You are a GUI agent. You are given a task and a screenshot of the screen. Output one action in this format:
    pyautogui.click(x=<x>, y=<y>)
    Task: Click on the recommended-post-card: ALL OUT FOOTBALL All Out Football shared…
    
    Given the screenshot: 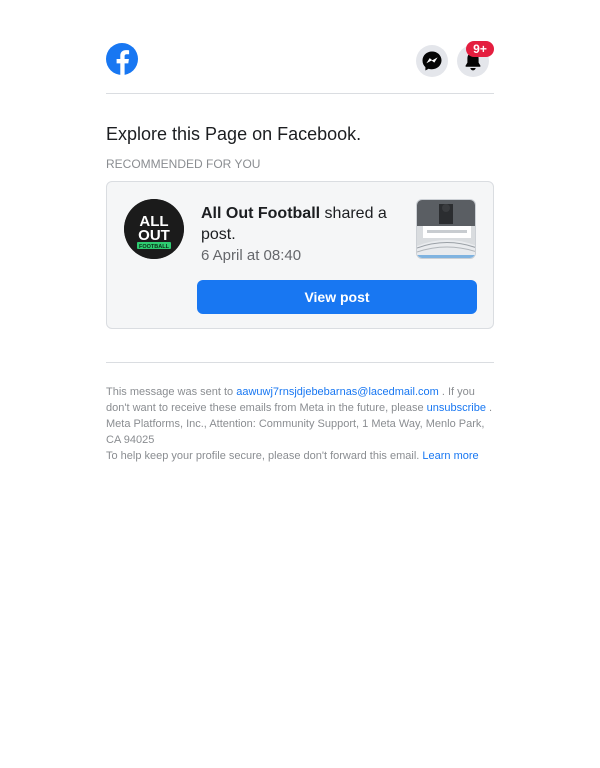 What is the action you would take?
    pyautogui.click(x=300, y=255)
    